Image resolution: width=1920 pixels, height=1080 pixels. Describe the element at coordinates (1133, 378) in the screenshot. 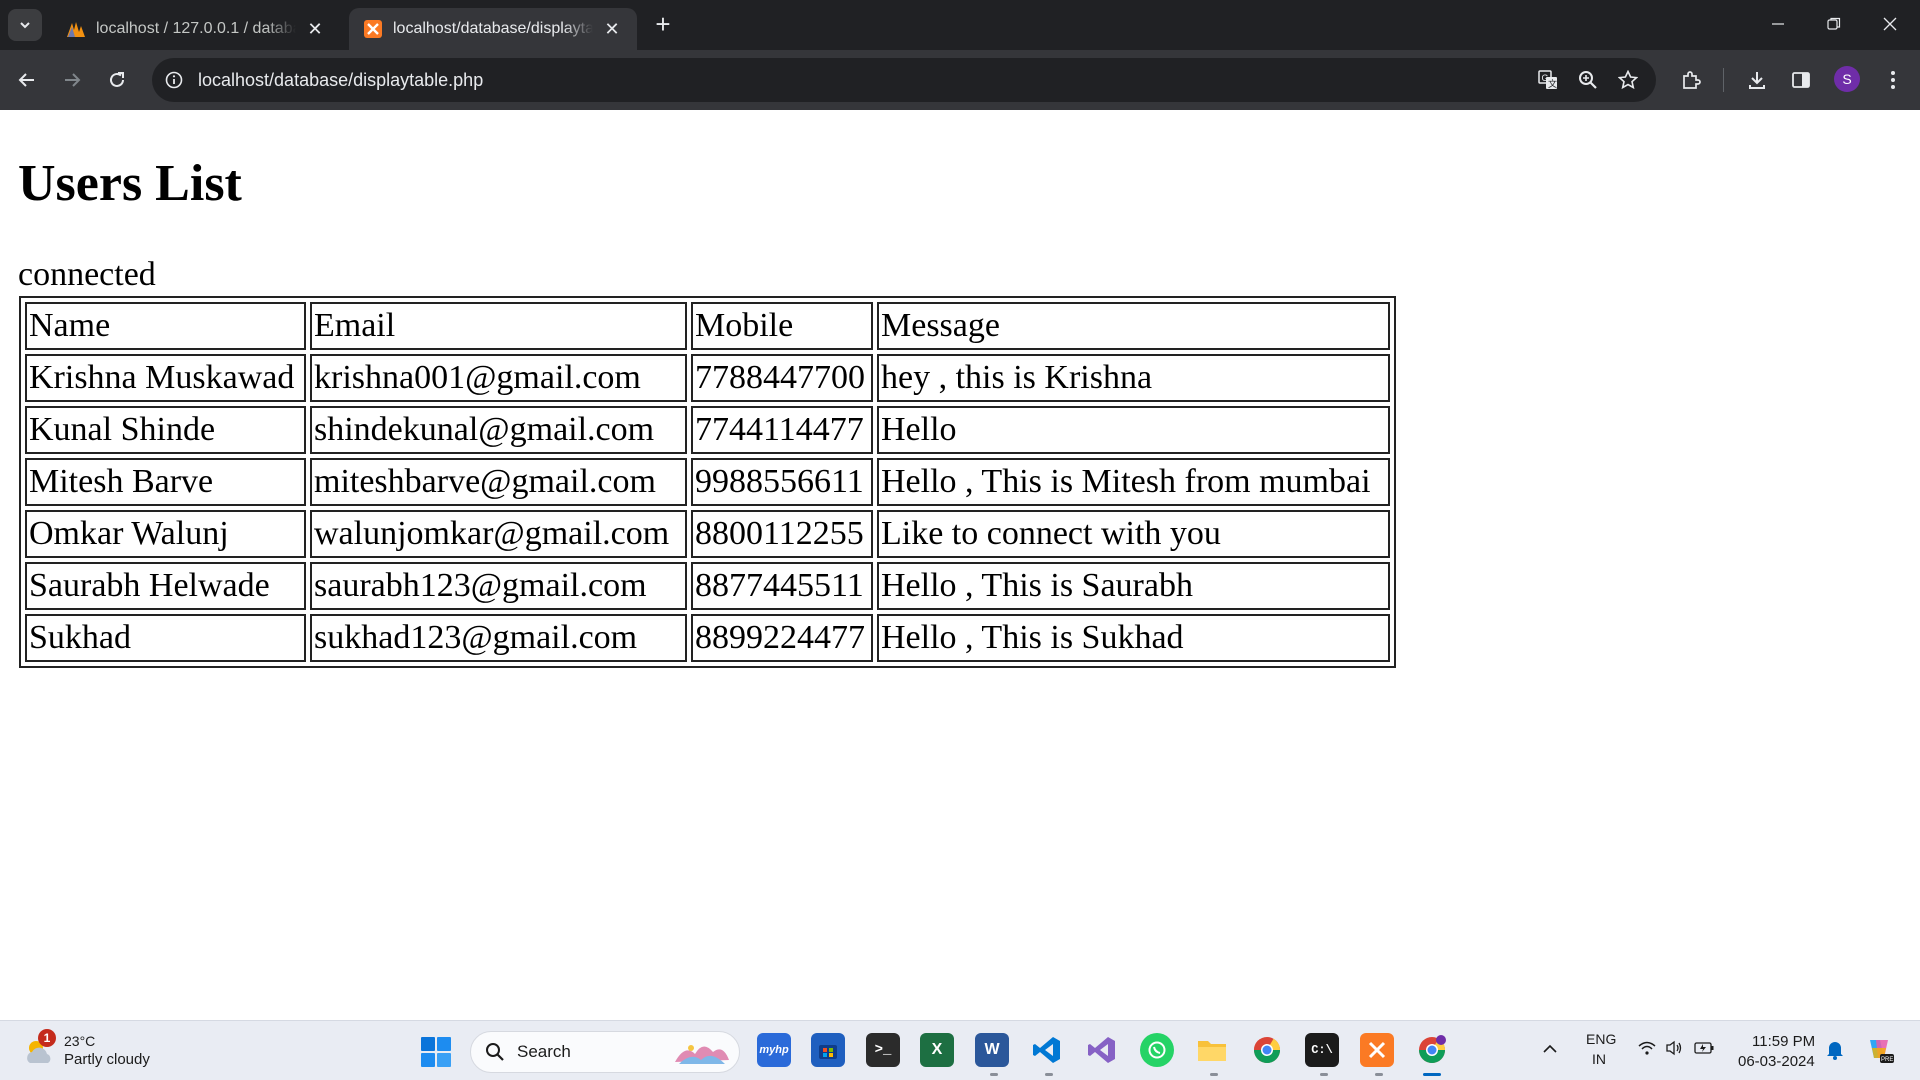

I see `cell-message: hey , this is Krishna` at that location.